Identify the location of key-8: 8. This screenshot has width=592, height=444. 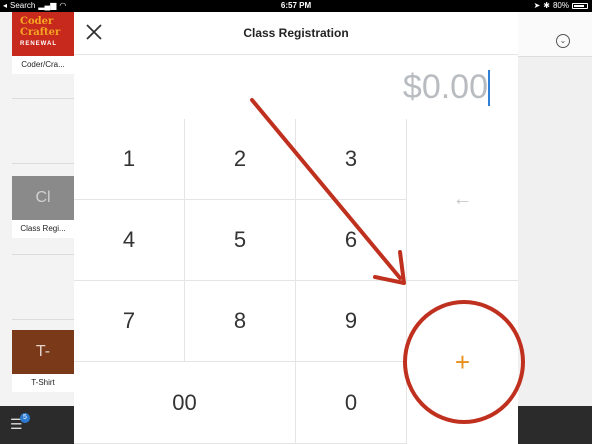
(240, 321).